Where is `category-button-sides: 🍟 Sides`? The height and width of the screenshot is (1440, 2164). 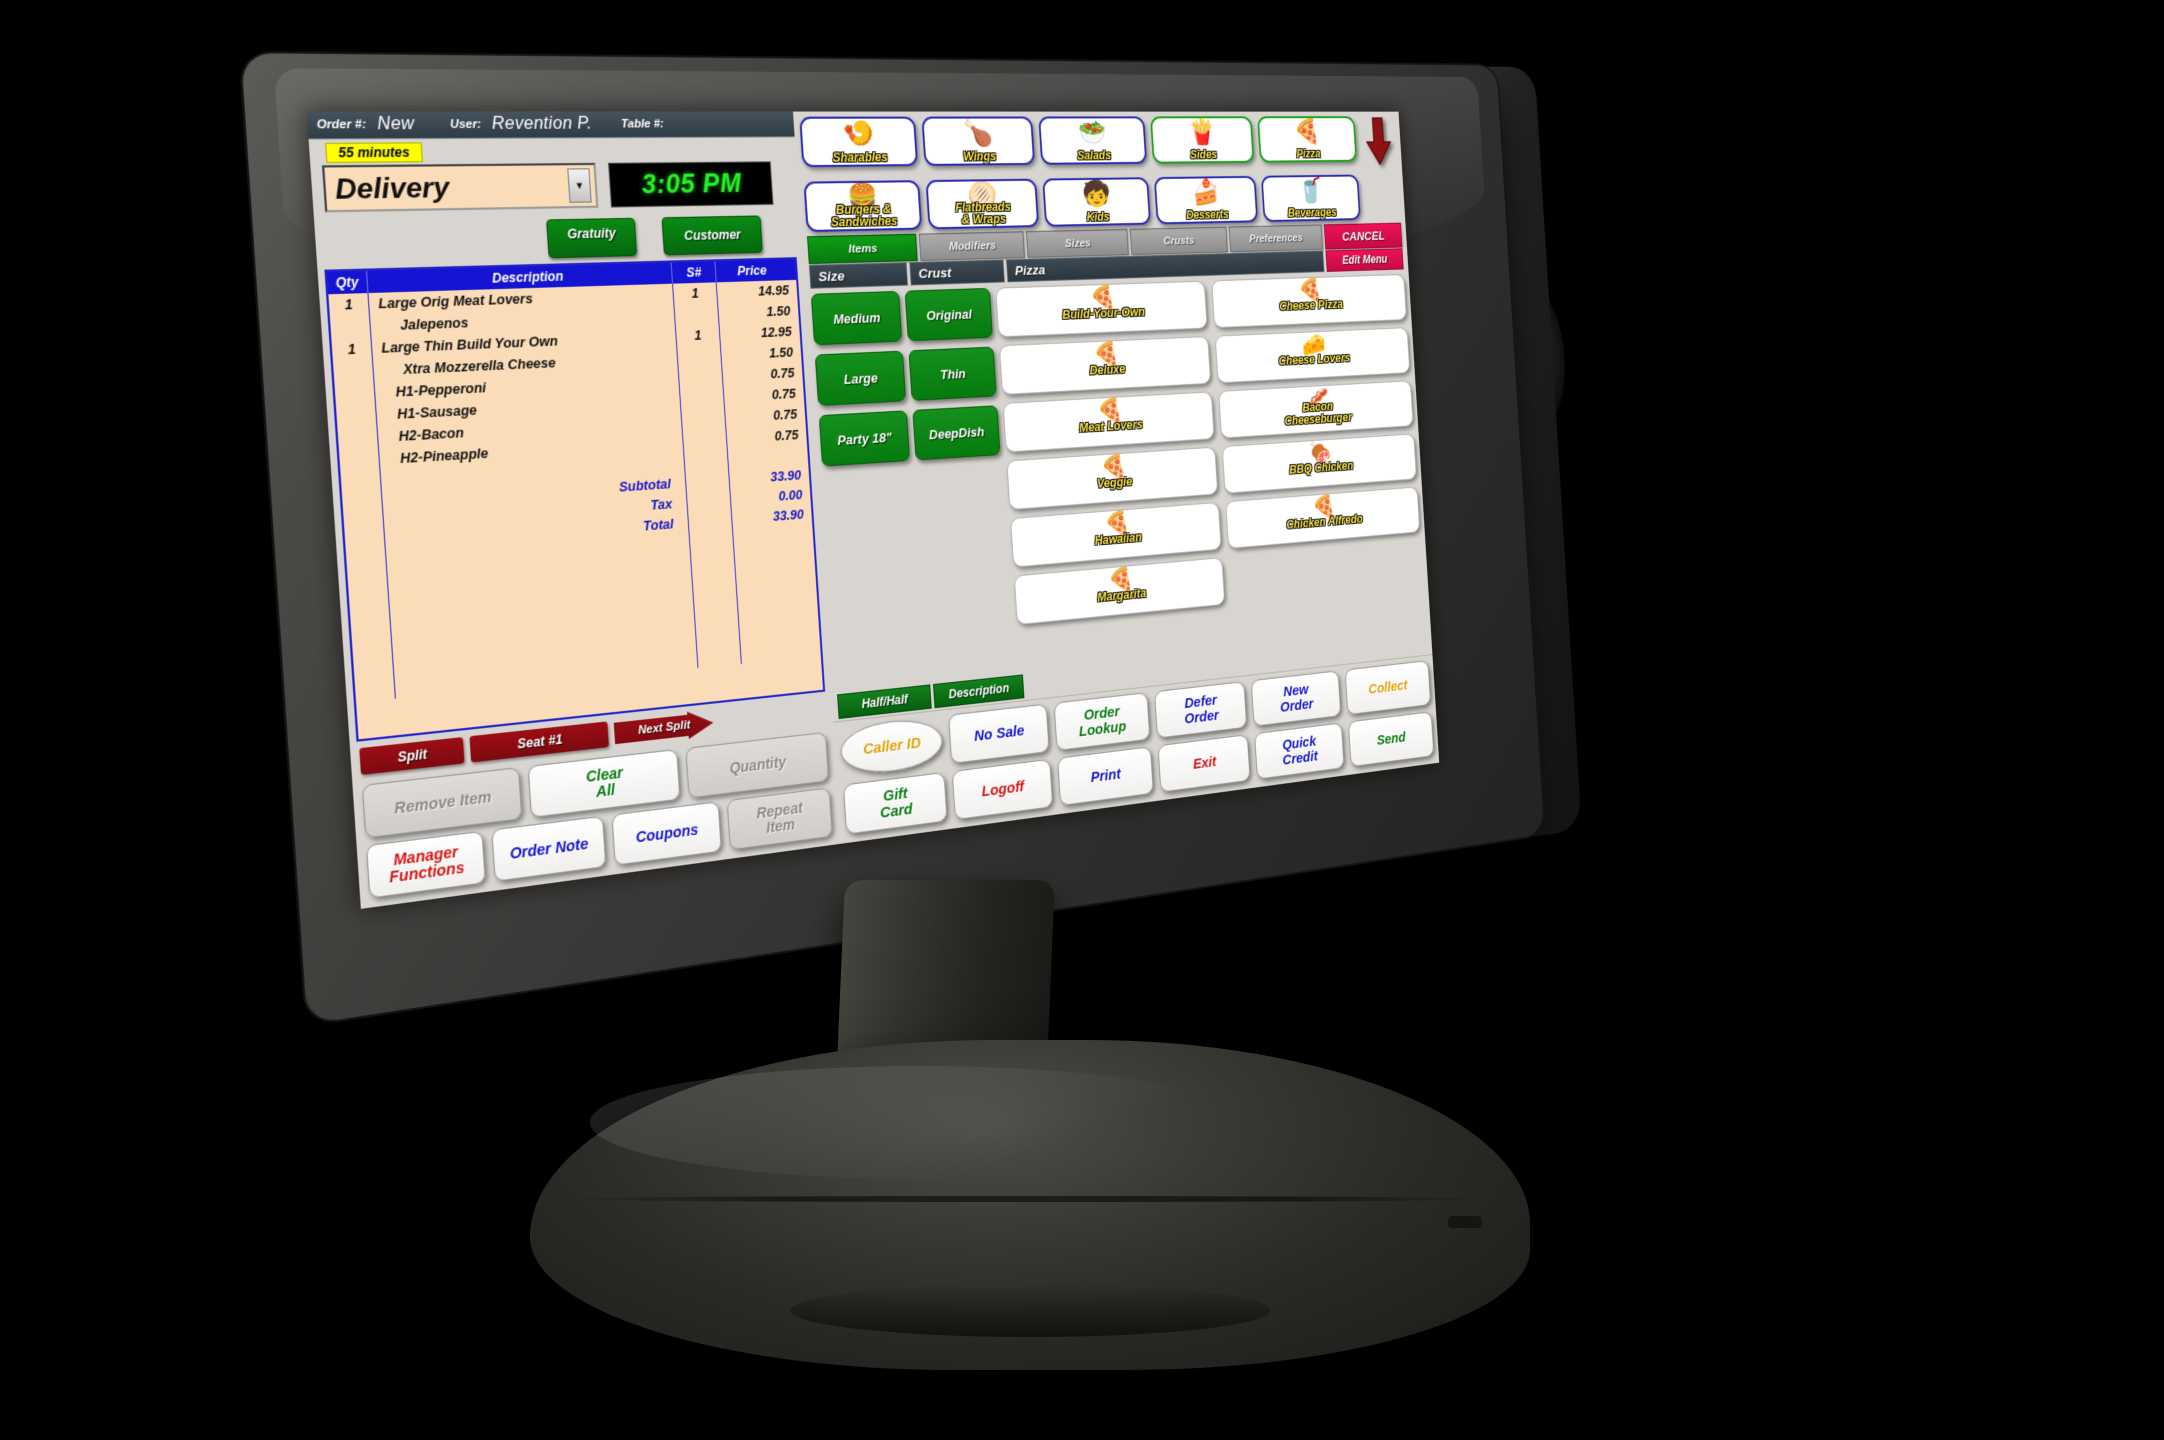
category-button-sides: 🍟 Sides is located at coordinates (1202, 140).